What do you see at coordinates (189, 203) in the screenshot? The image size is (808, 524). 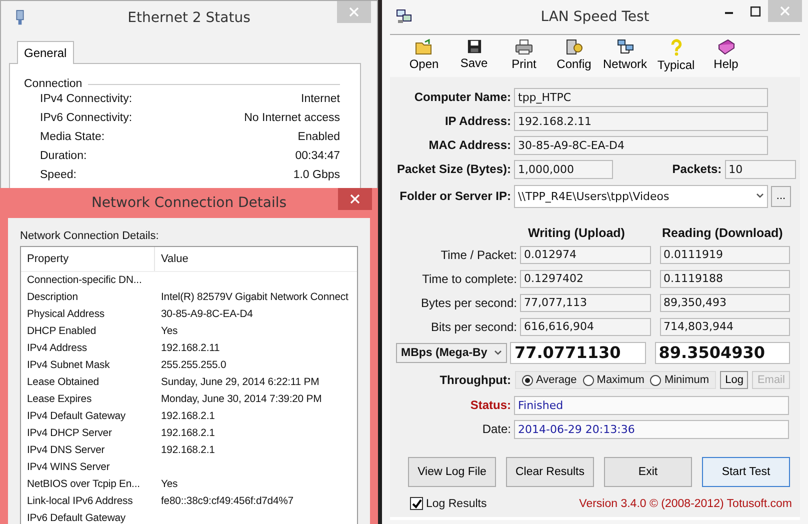 I see `window-title: Network Connection Details` at bounding box center [189, 203].